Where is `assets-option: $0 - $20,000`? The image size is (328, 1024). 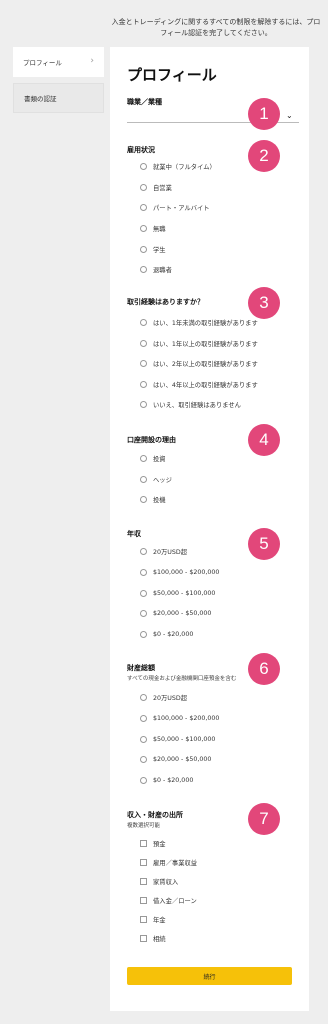
assets-option: $0 - $20,000 is located at coordinates (166, 780).